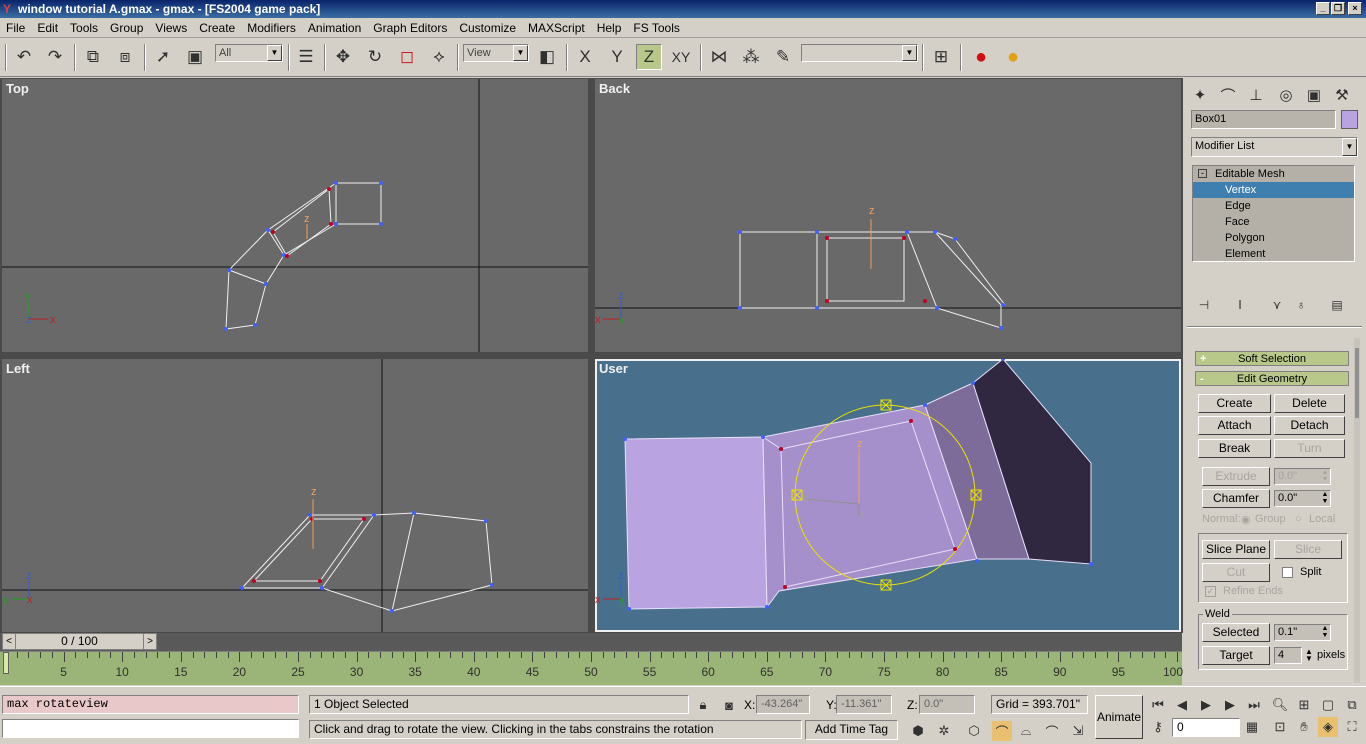 This screenshot has width=1366, height=744. Describe the element at coordinates (1158, 705) in the screenshot. I see `go-to-start-icon: ⏮` at that location.